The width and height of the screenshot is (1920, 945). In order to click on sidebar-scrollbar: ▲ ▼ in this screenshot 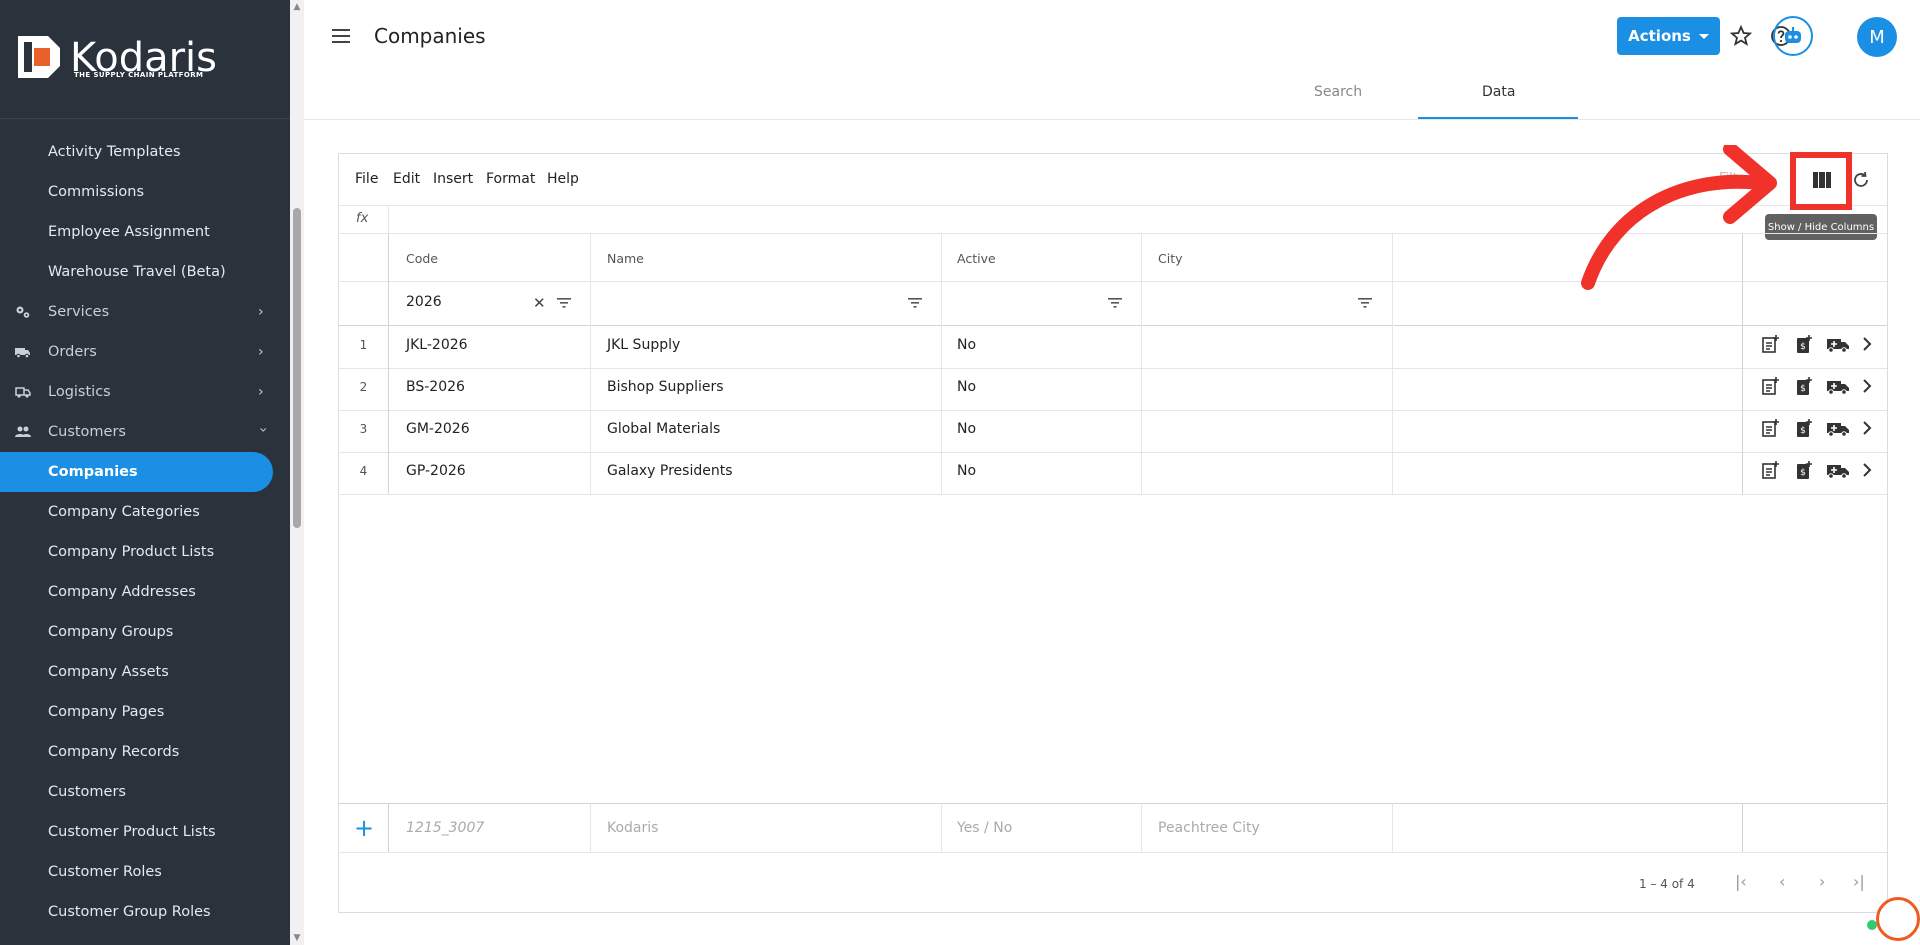, I will do `click(297, 472)`.